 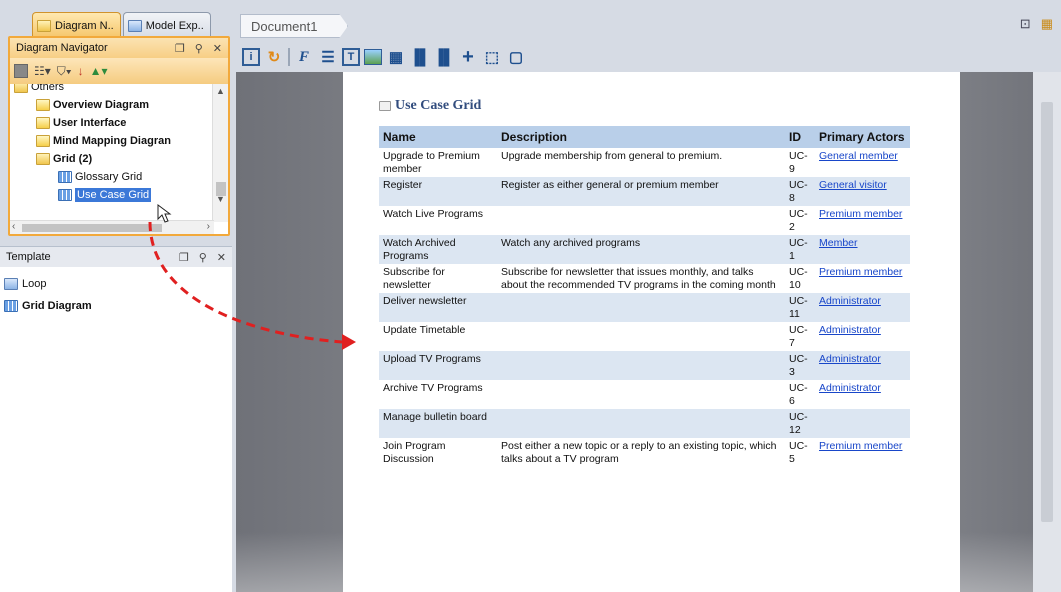 What do you see at coordinates (800, 307) in the screenshot?
I see `cell-id: UC-11` at bounding box center [800, 307].